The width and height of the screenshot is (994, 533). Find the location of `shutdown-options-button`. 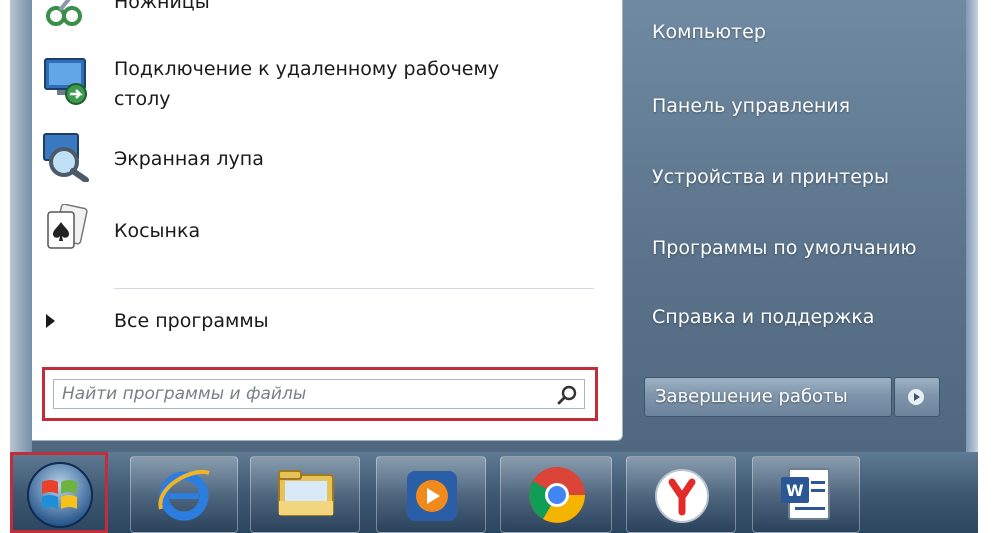

shutdown-options-button is located at coordinates (917, 397).